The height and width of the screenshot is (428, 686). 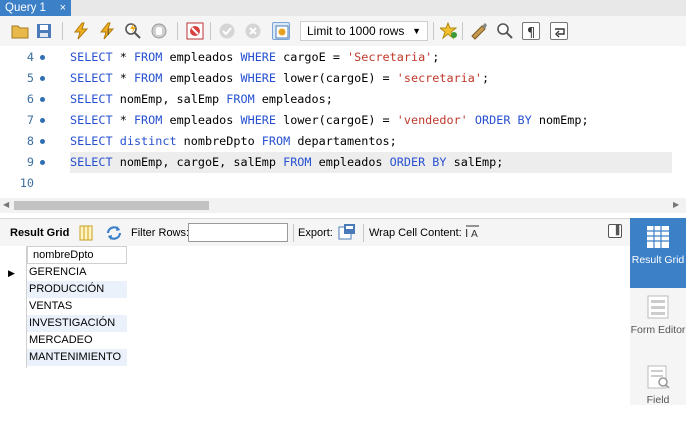 I want to click on table-row: MANTENIMIENTO, so click(x=77, y=357).